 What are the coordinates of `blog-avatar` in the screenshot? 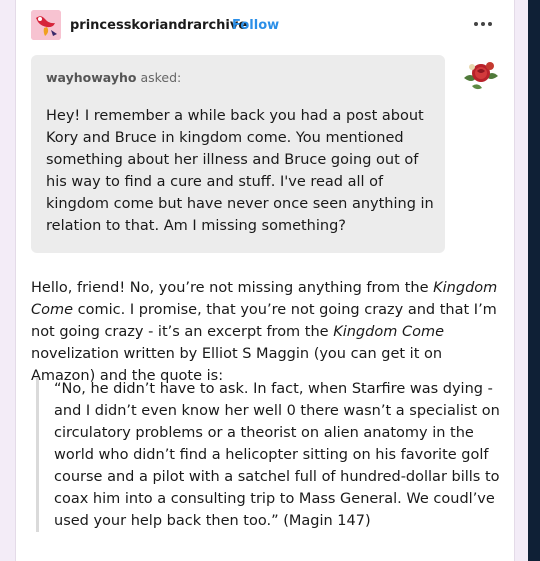 It's located at (46, 25).